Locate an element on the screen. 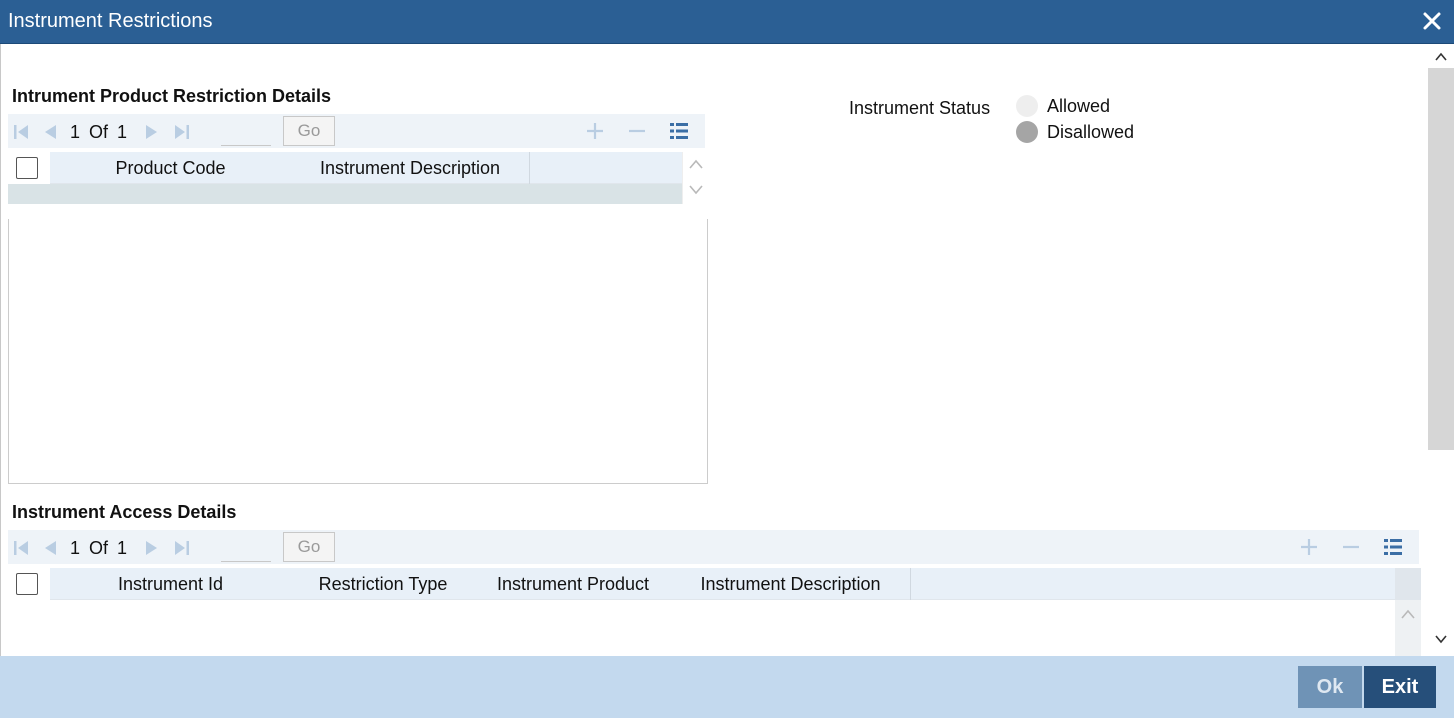 The width and height of the screenshot is (1454, 718). column-header: Instrument Id is located at coordinates (170, 584).